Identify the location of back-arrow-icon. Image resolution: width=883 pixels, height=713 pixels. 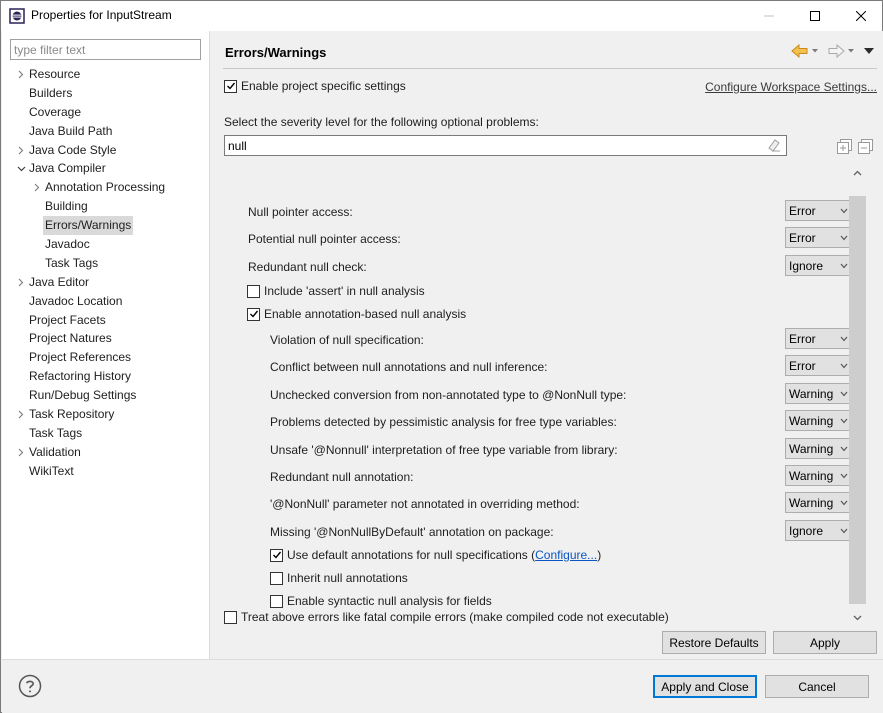
(800, 51).